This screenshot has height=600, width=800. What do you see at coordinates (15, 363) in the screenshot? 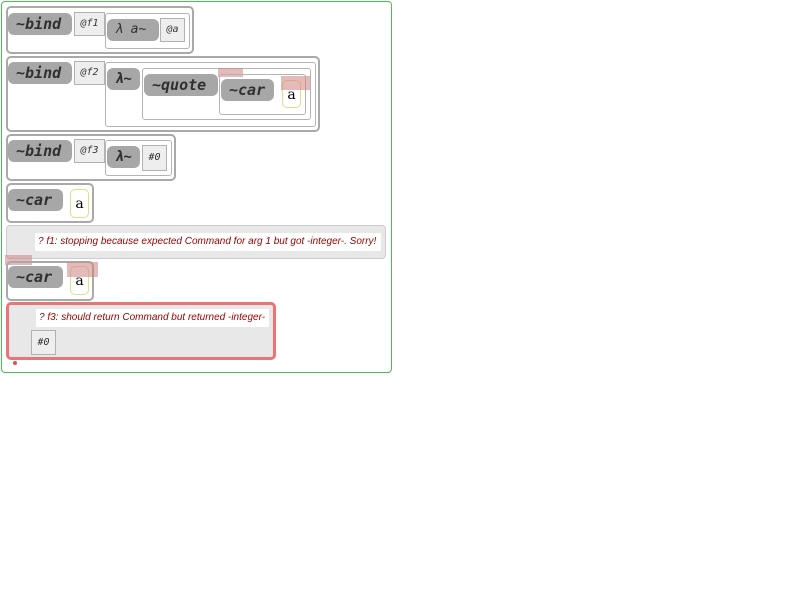
I see `end-marker-dot` at bounding box center [15, 363].